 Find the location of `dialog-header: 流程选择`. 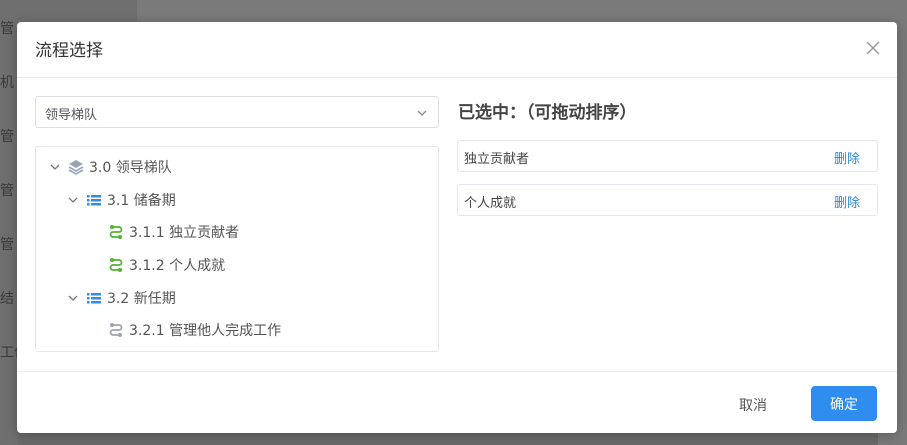

dialog-header: 流程选择 is located at coordinates (457, 50).